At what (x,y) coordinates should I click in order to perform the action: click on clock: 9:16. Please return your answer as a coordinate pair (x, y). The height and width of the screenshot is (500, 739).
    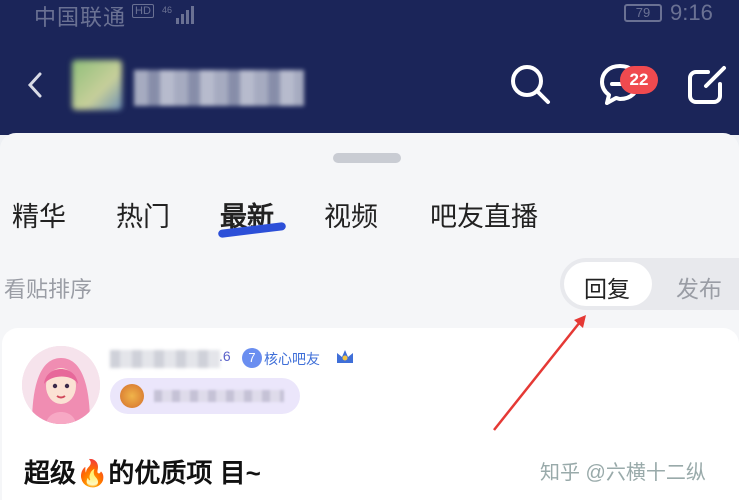
    Looking at the image, I should click on (691, 12).